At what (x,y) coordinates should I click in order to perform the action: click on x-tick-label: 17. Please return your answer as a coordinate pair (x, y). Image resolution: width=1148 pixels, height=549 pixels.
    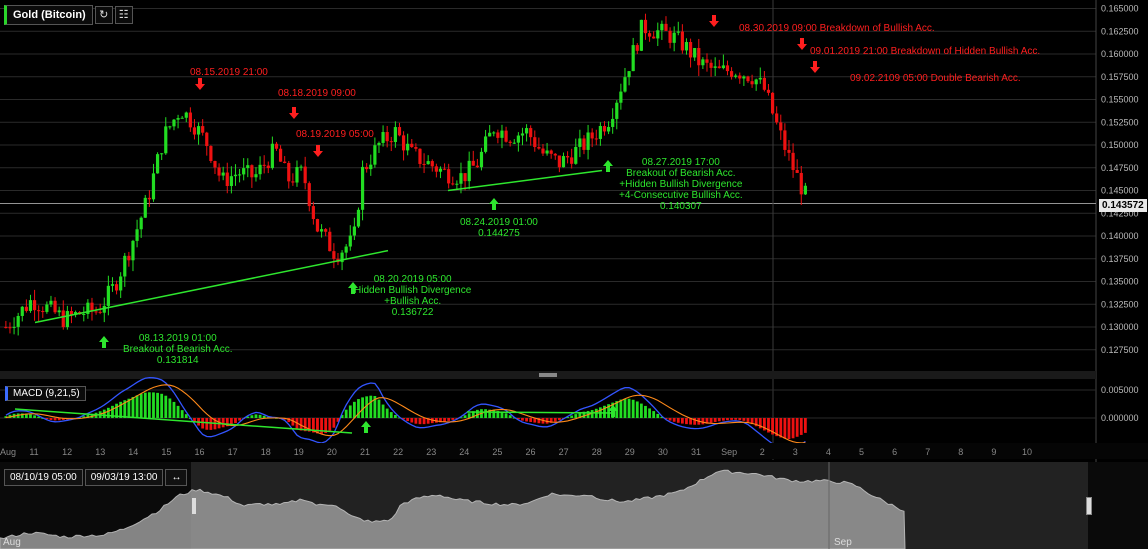
    Looking at the image, I should click on (233, 452).